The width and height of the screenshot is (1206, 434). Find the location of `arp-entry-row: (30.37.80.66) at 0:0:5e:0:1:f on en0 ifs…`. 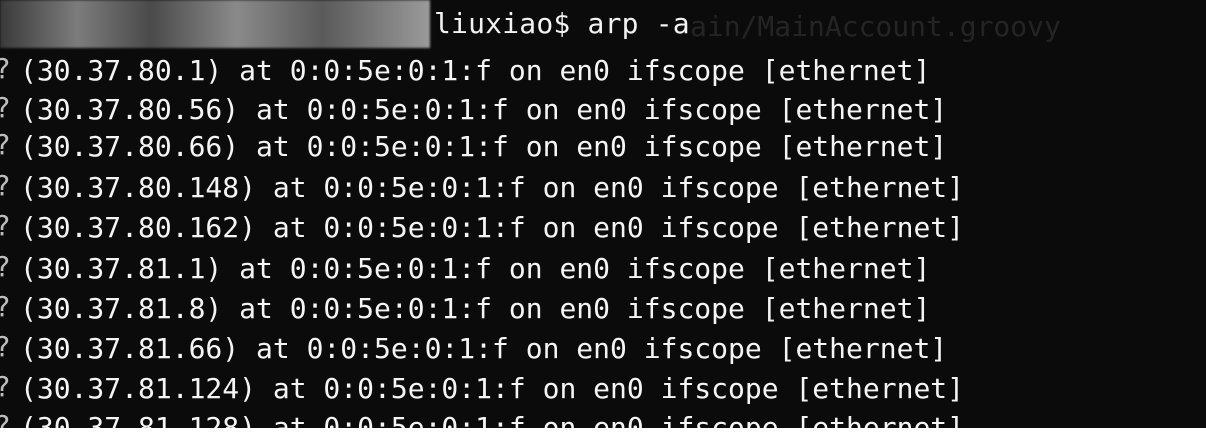

arp-entry-row: (30.37.80.66) at 0:0:5e:0:1:f on en0 ifs… is located at coordinates (484, 146).